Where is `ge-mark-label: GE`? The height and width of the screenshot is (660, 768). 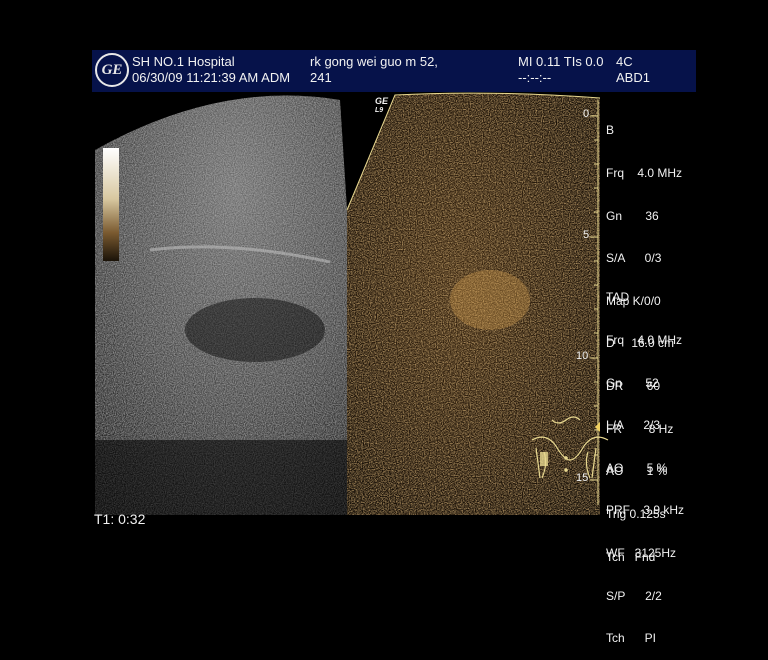 ge-mark-label: GE is located at coordinates (382, 101).